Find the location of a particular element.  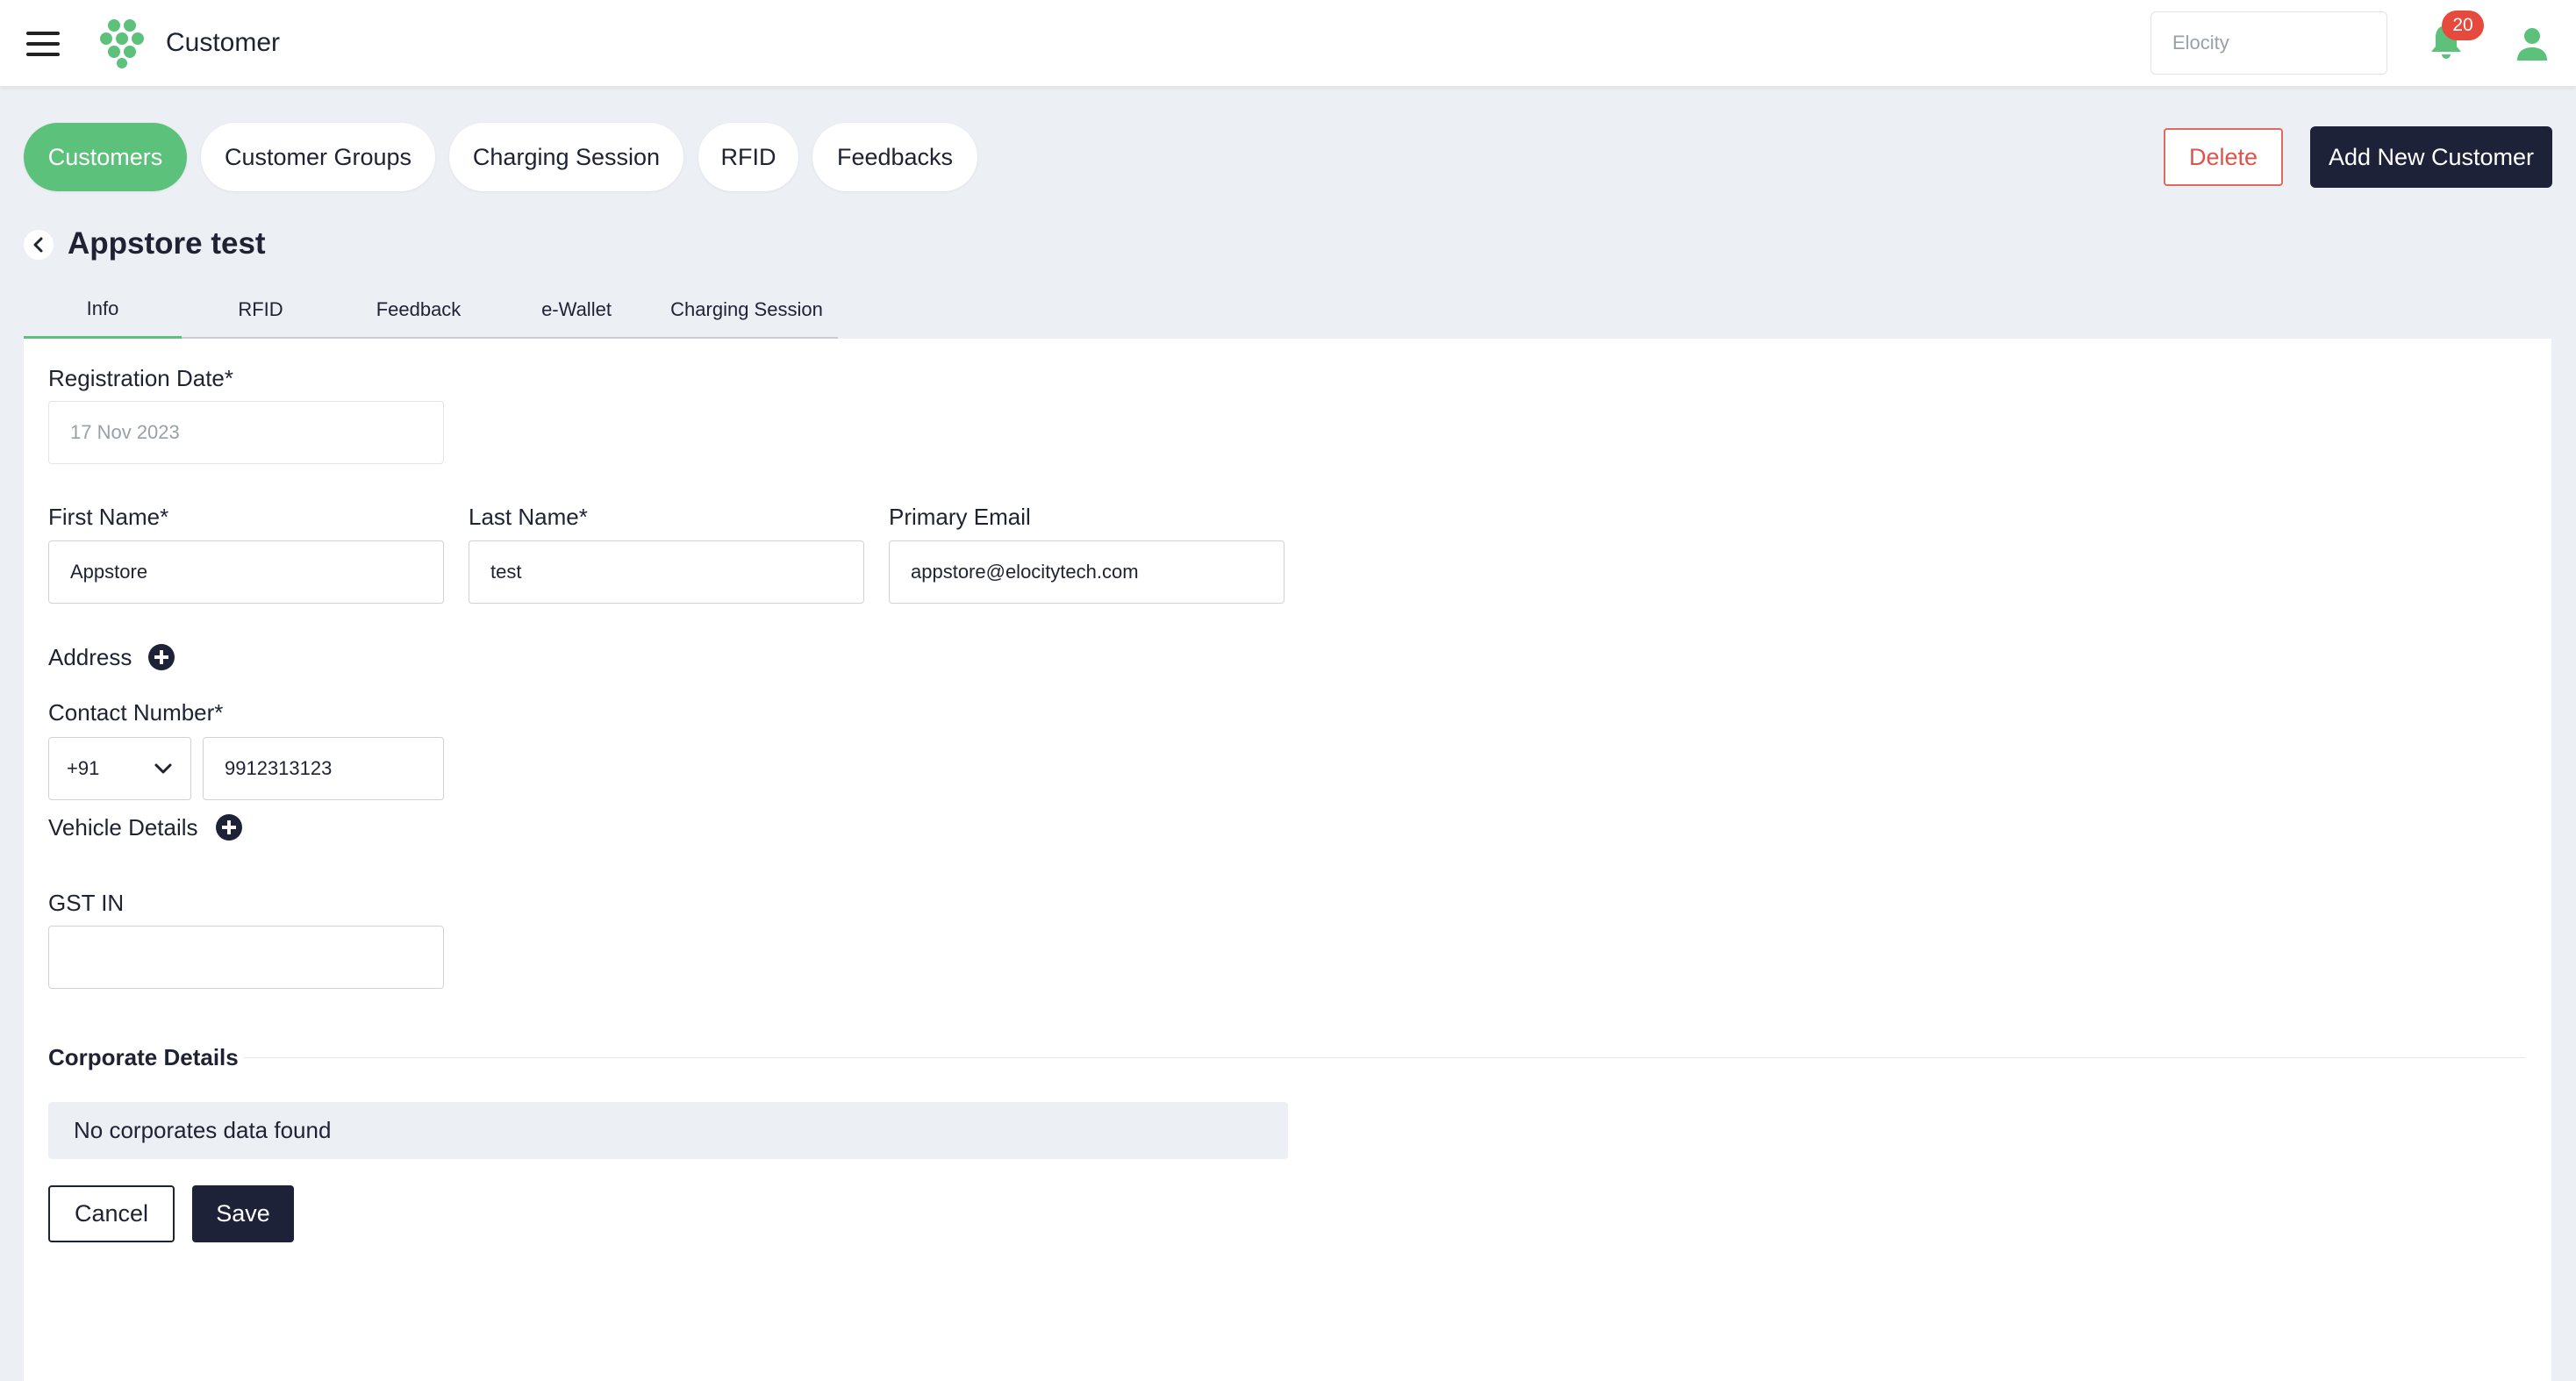

vehicle-details-label: Vehicle Details is located at coordinates (123, 828).